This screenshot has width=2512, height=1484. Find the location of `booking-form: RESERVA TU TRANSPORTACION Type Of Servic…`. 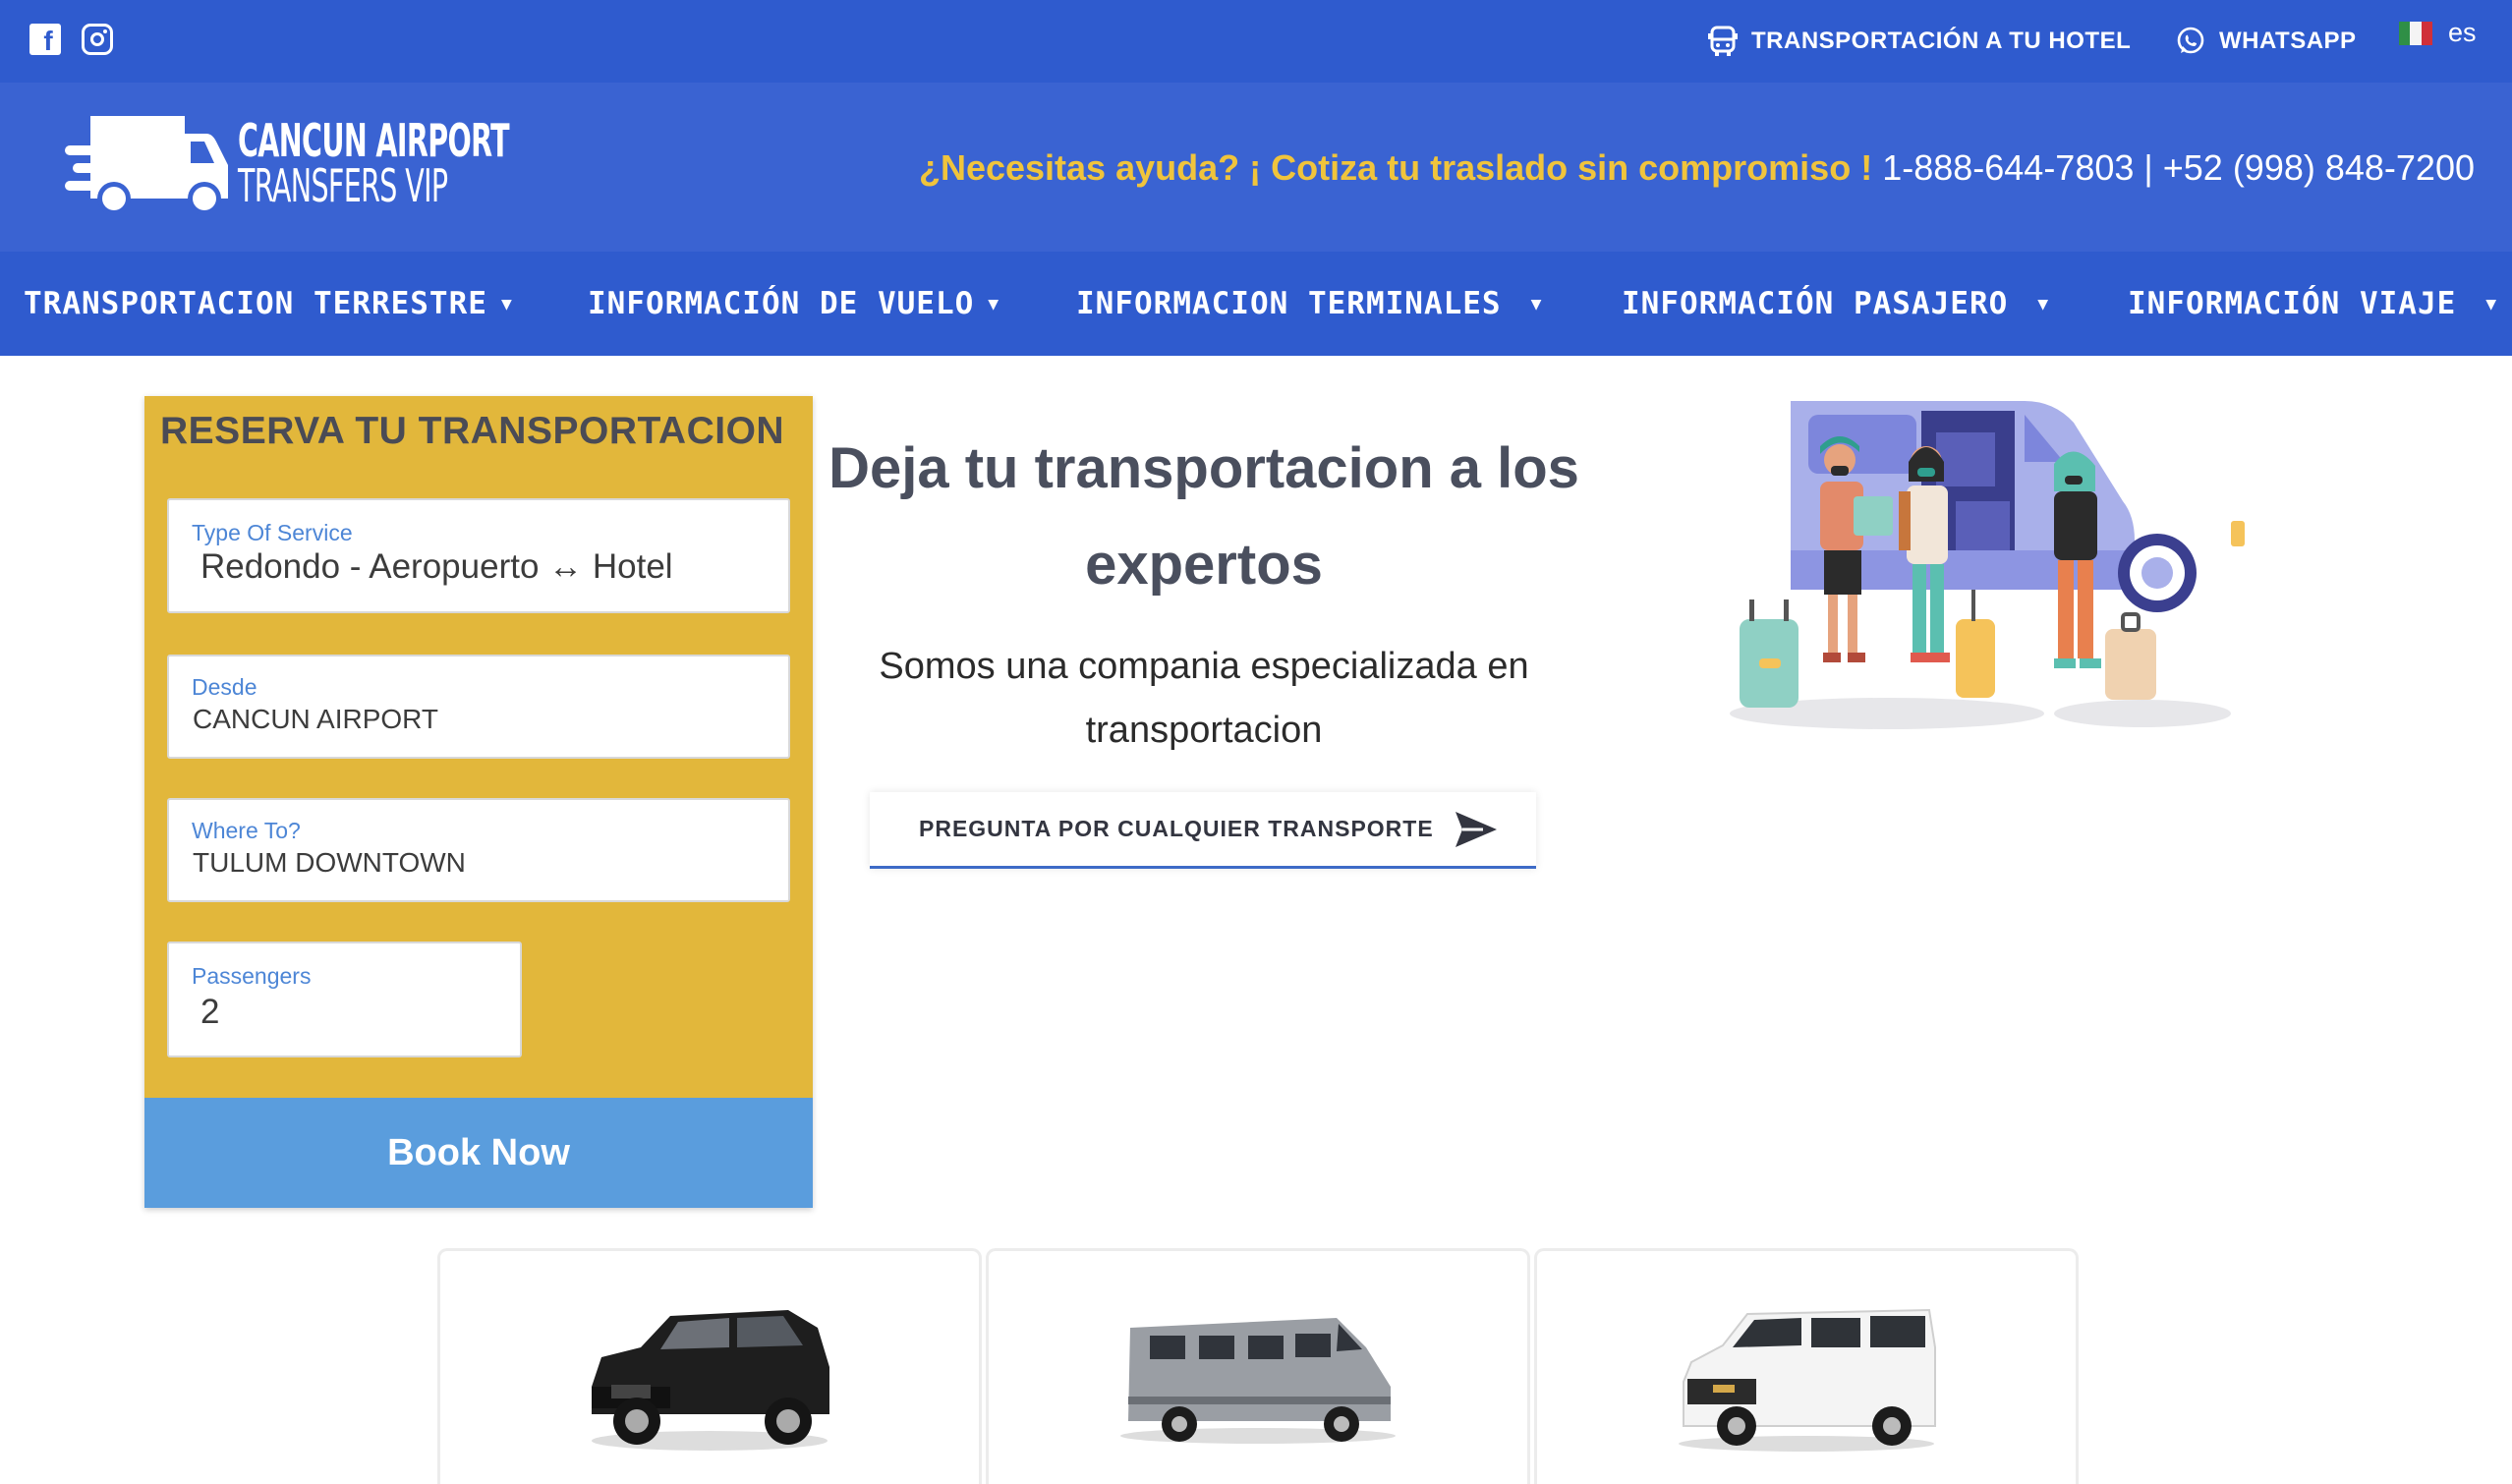

booking-form: RESERVA TU TRANSPORTACION Type Of Servic… is located at coordinates (478, 802).